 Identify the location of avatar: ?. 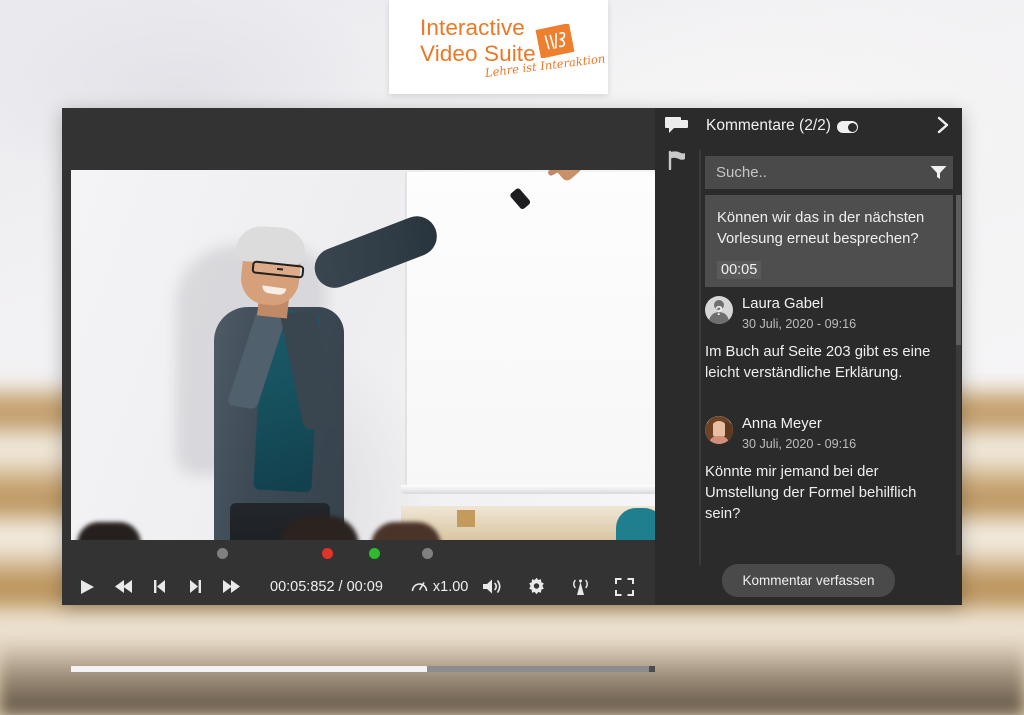
(719, 310).